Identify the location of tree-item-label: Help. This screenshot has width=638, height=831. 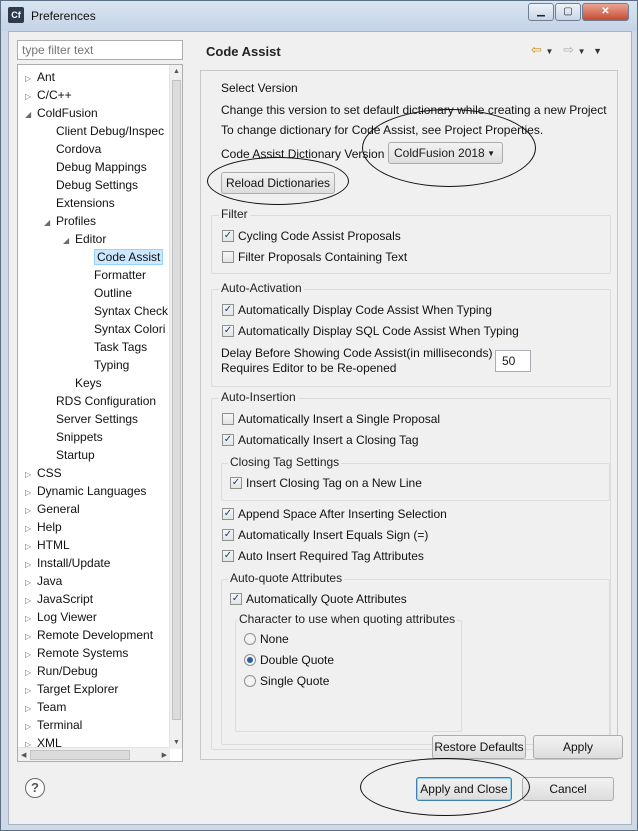
(49, 527).